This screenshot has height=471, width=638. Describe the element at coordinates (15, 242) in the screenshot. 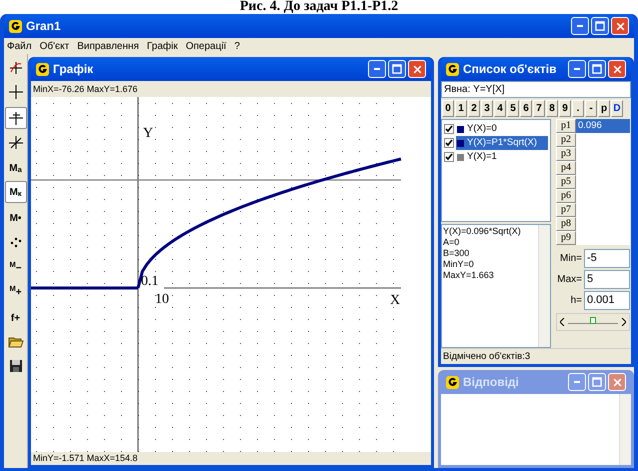

I see `dots-icon` at that location.